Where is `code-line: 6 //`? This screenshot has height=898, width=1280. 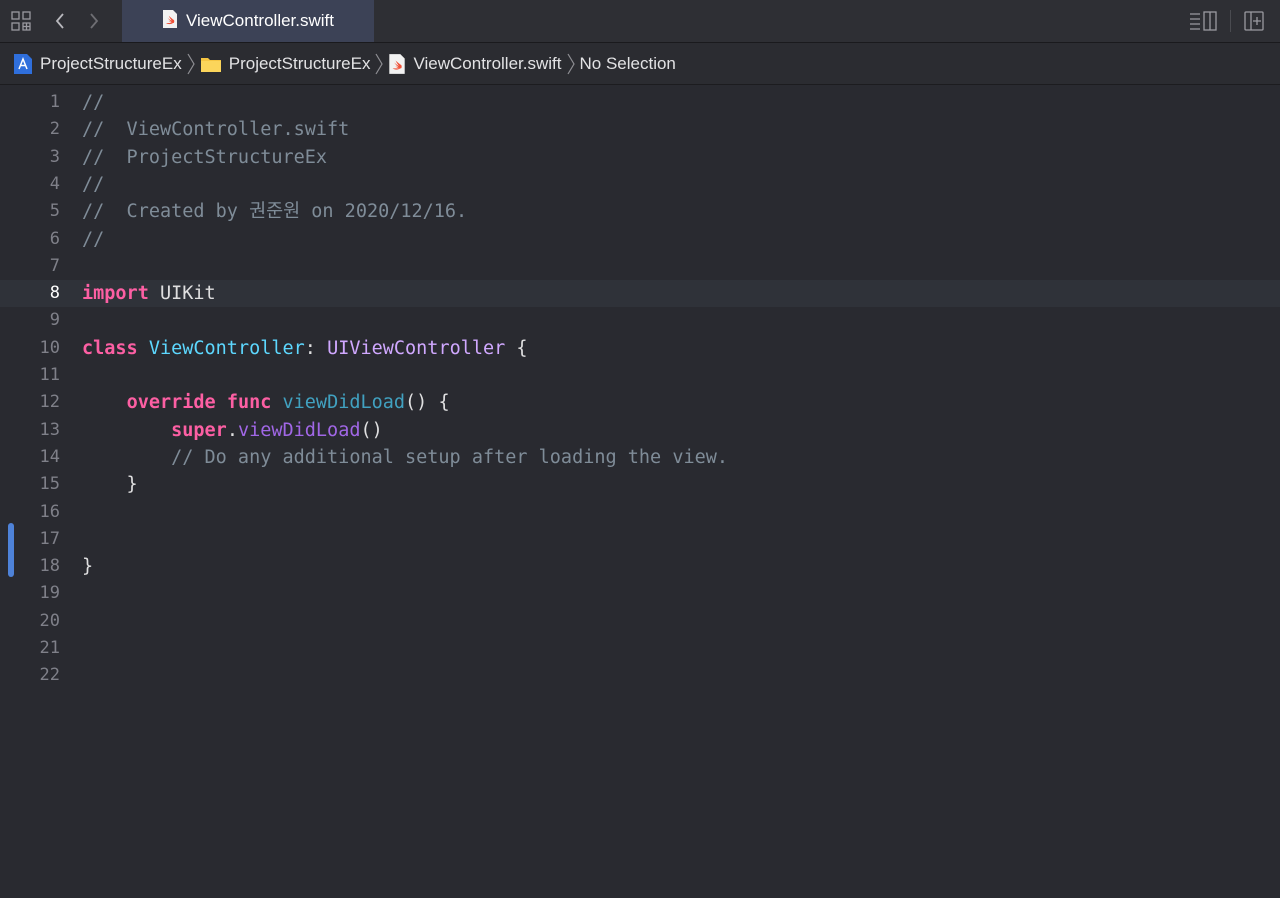 code-line: 6 // is located at coordinates (640, 239).